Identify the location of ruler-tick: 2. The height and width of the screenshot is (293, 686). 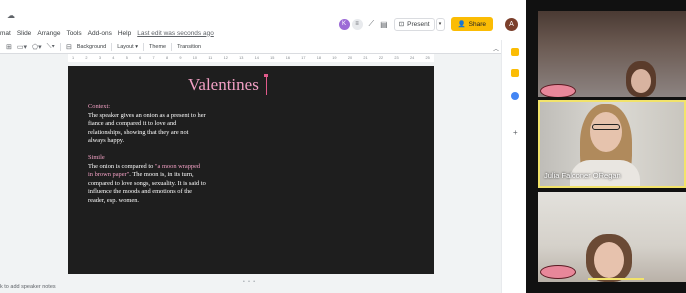
(86, 58).